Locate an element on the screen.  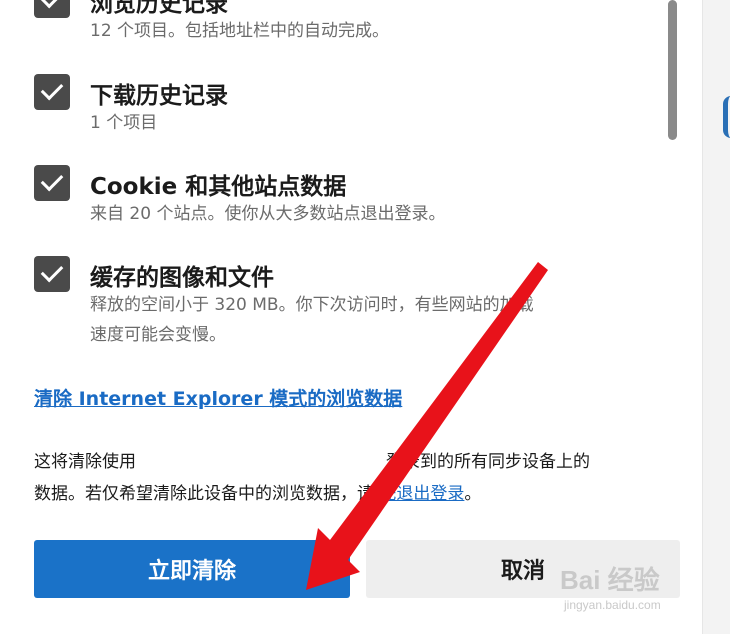
option-description-line1: 释放的空间小于 320 MB。你下次访问时，有些网站的加载 is located at coordinates (312, 305).